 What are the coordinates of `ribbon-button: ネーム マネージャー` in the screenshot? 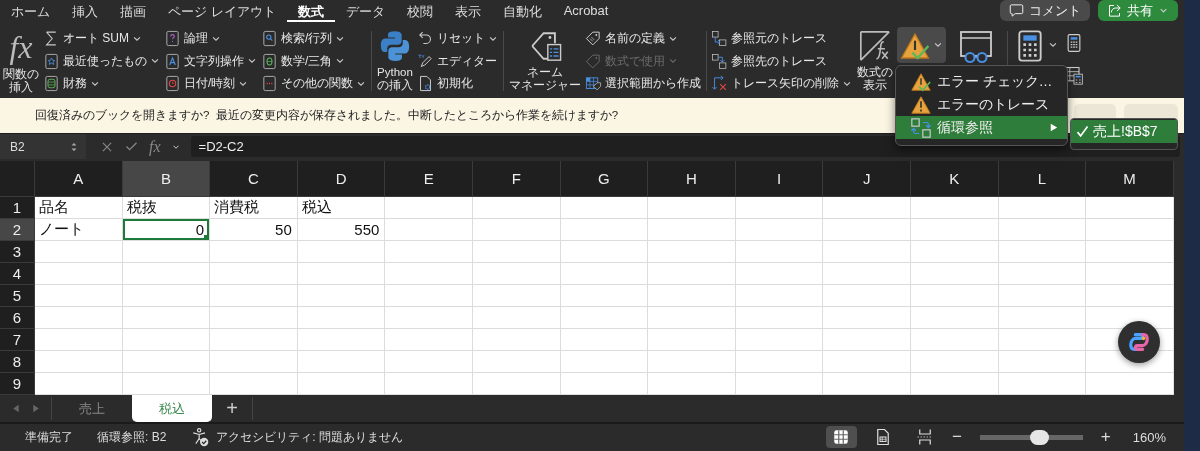 It's located at (545, 61).